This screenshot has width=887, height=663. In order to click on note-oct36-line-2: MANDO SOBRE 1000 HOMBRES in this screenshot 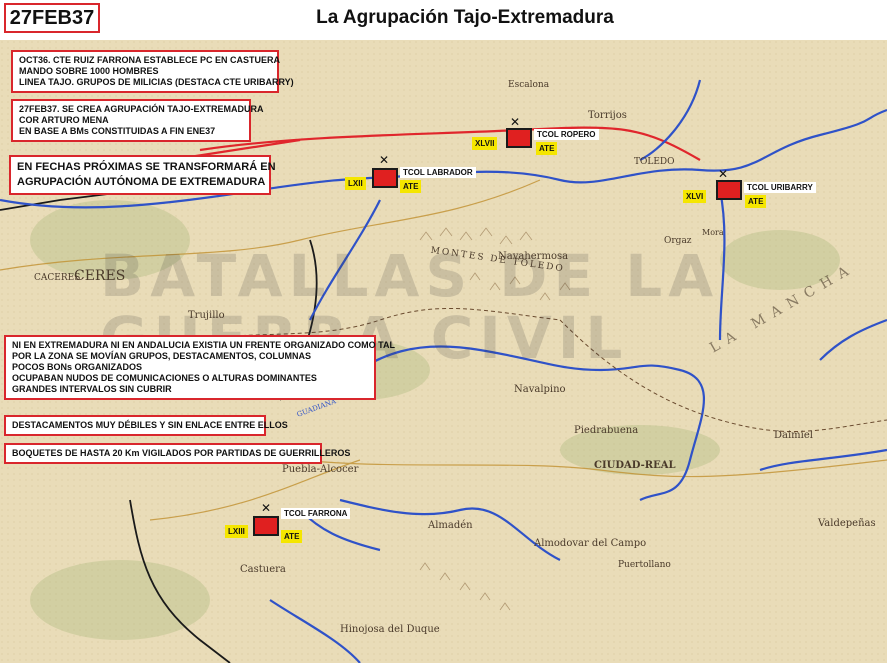, I will do `click(89, 71)`.